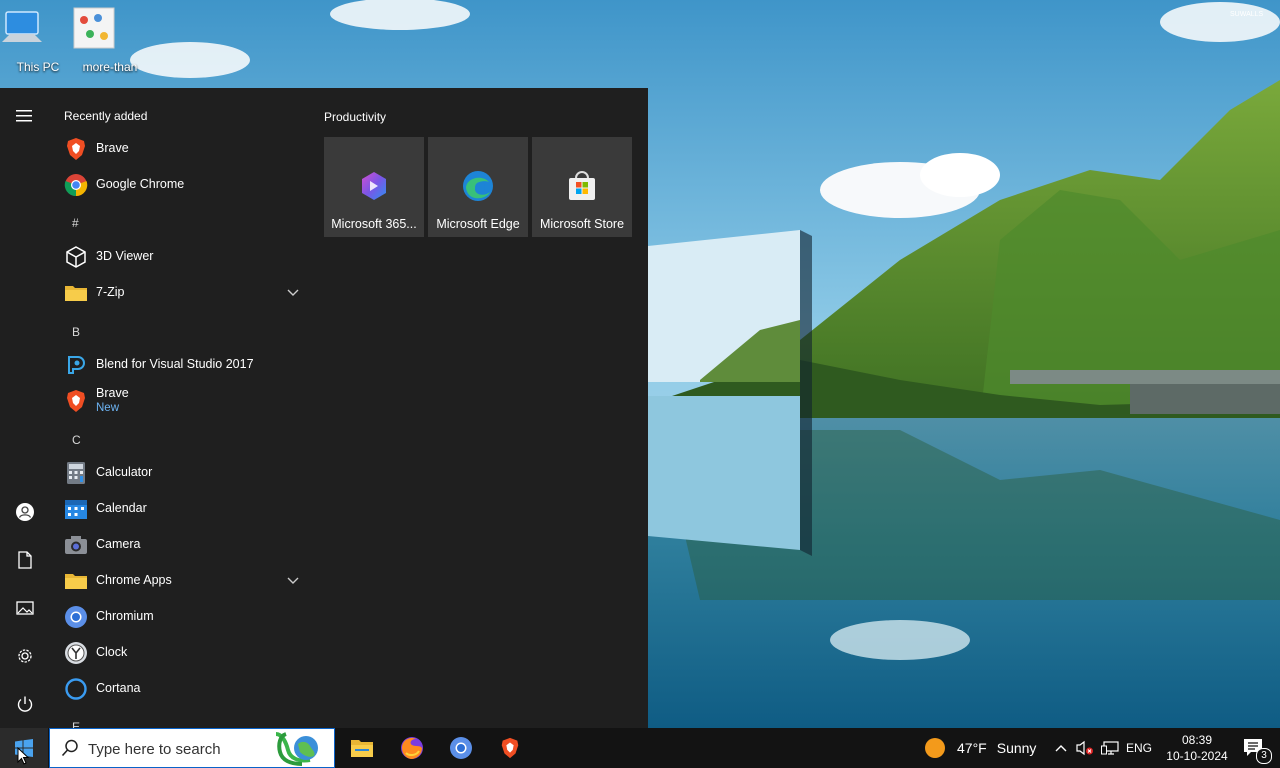 The image size is (1280, 768). What do you see at coordinates (110, 292) in the screenshot?
I see `app-item-label: 7-Zip` at bounding box center [110, 292].